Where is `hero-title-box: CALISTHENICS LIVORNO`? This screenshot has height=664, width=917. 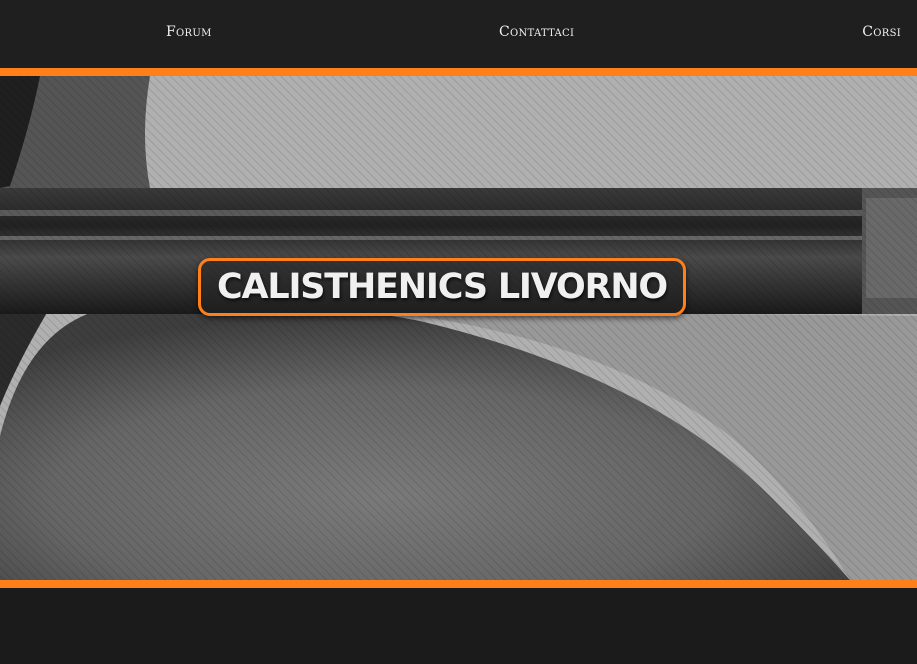 hero-title-box: CALISTHENICS LIVORNO is located at coordinates (442, 287).